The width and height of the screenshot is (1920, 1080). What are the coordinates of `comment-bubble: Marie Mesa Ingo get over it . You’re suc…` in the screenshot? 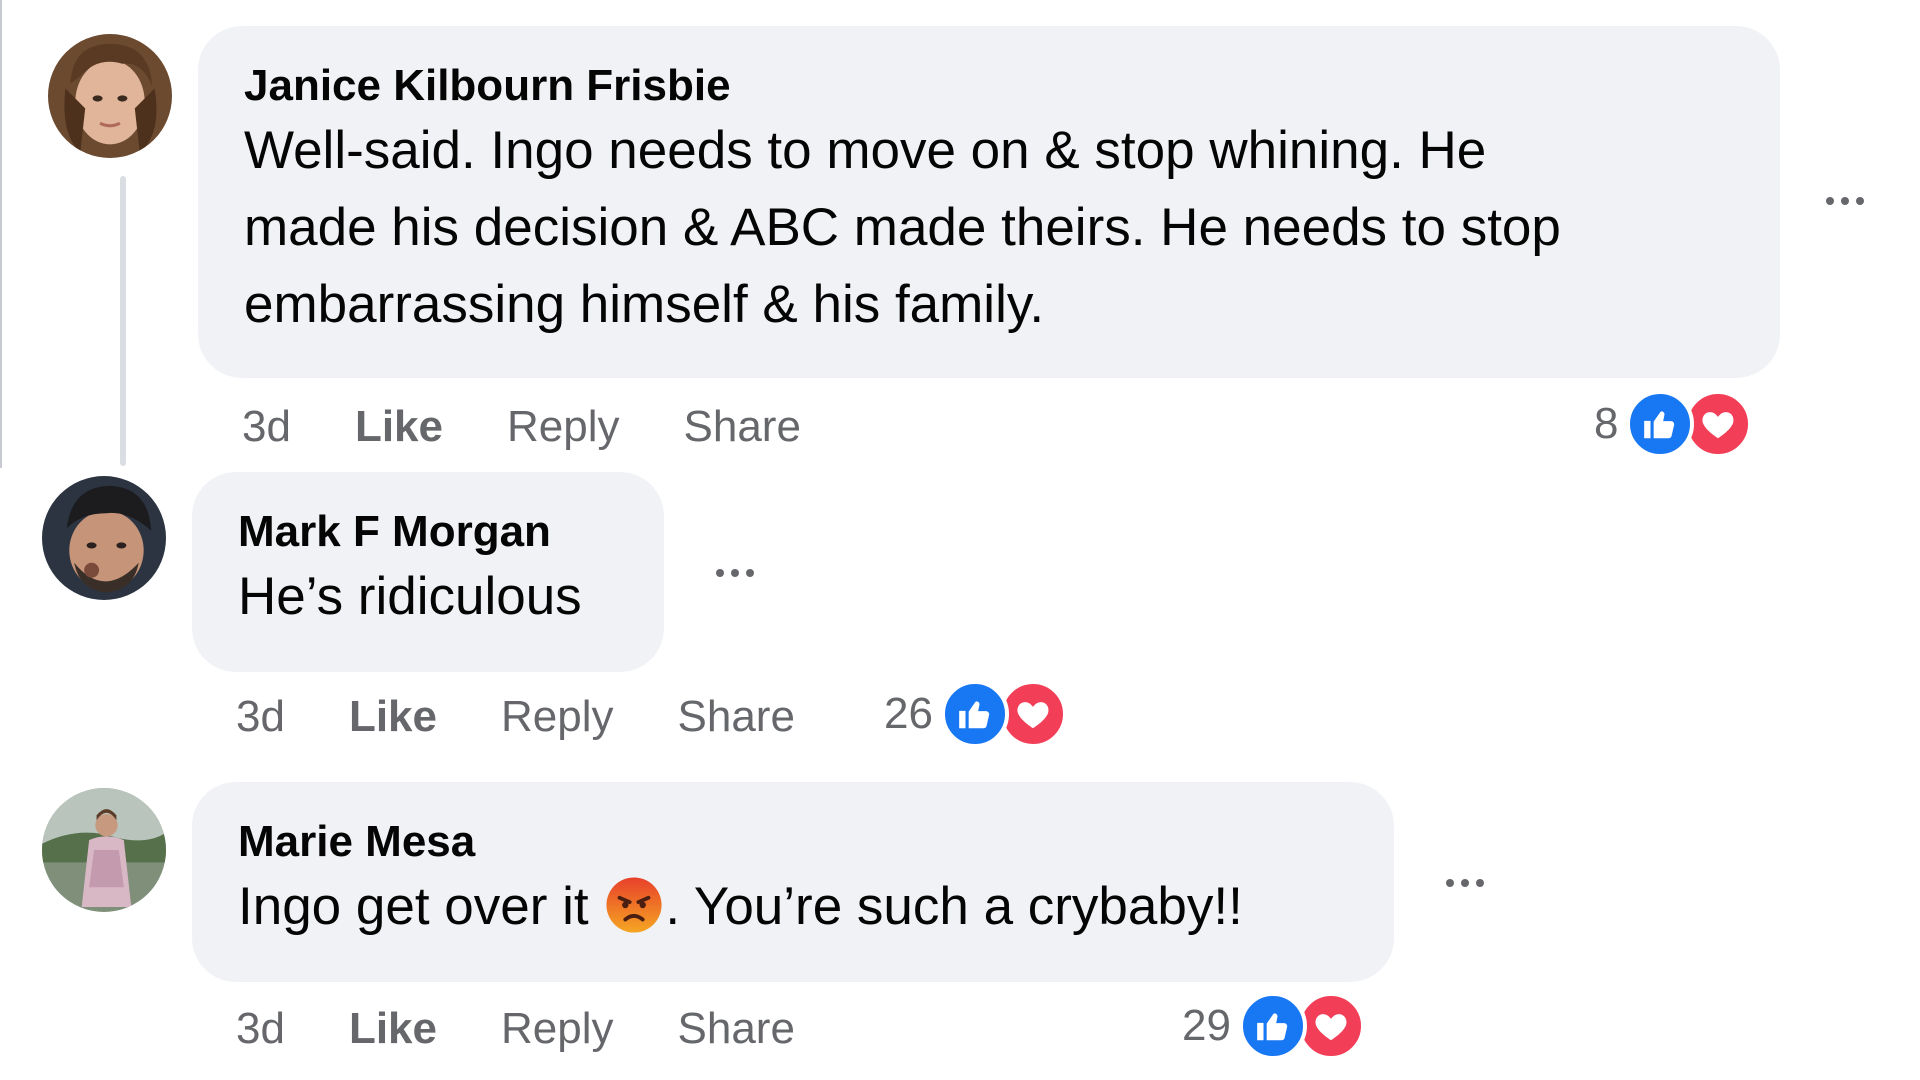 It's located at (793, 882).